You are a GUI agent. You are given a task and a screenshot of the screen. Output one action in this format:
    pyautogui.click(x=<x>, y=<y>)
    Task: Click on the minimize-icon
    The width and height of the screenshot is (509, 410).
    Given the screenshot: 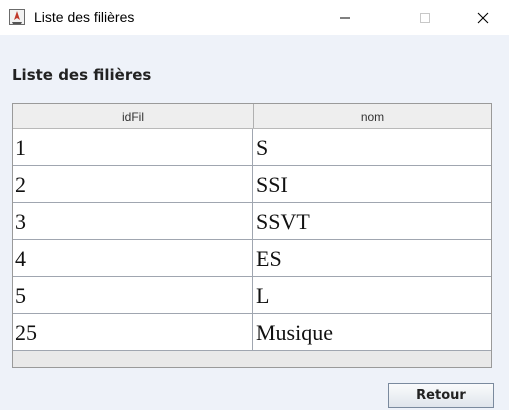 What is the action you would take?
    pyautogui.click(x=345, y=17)
    